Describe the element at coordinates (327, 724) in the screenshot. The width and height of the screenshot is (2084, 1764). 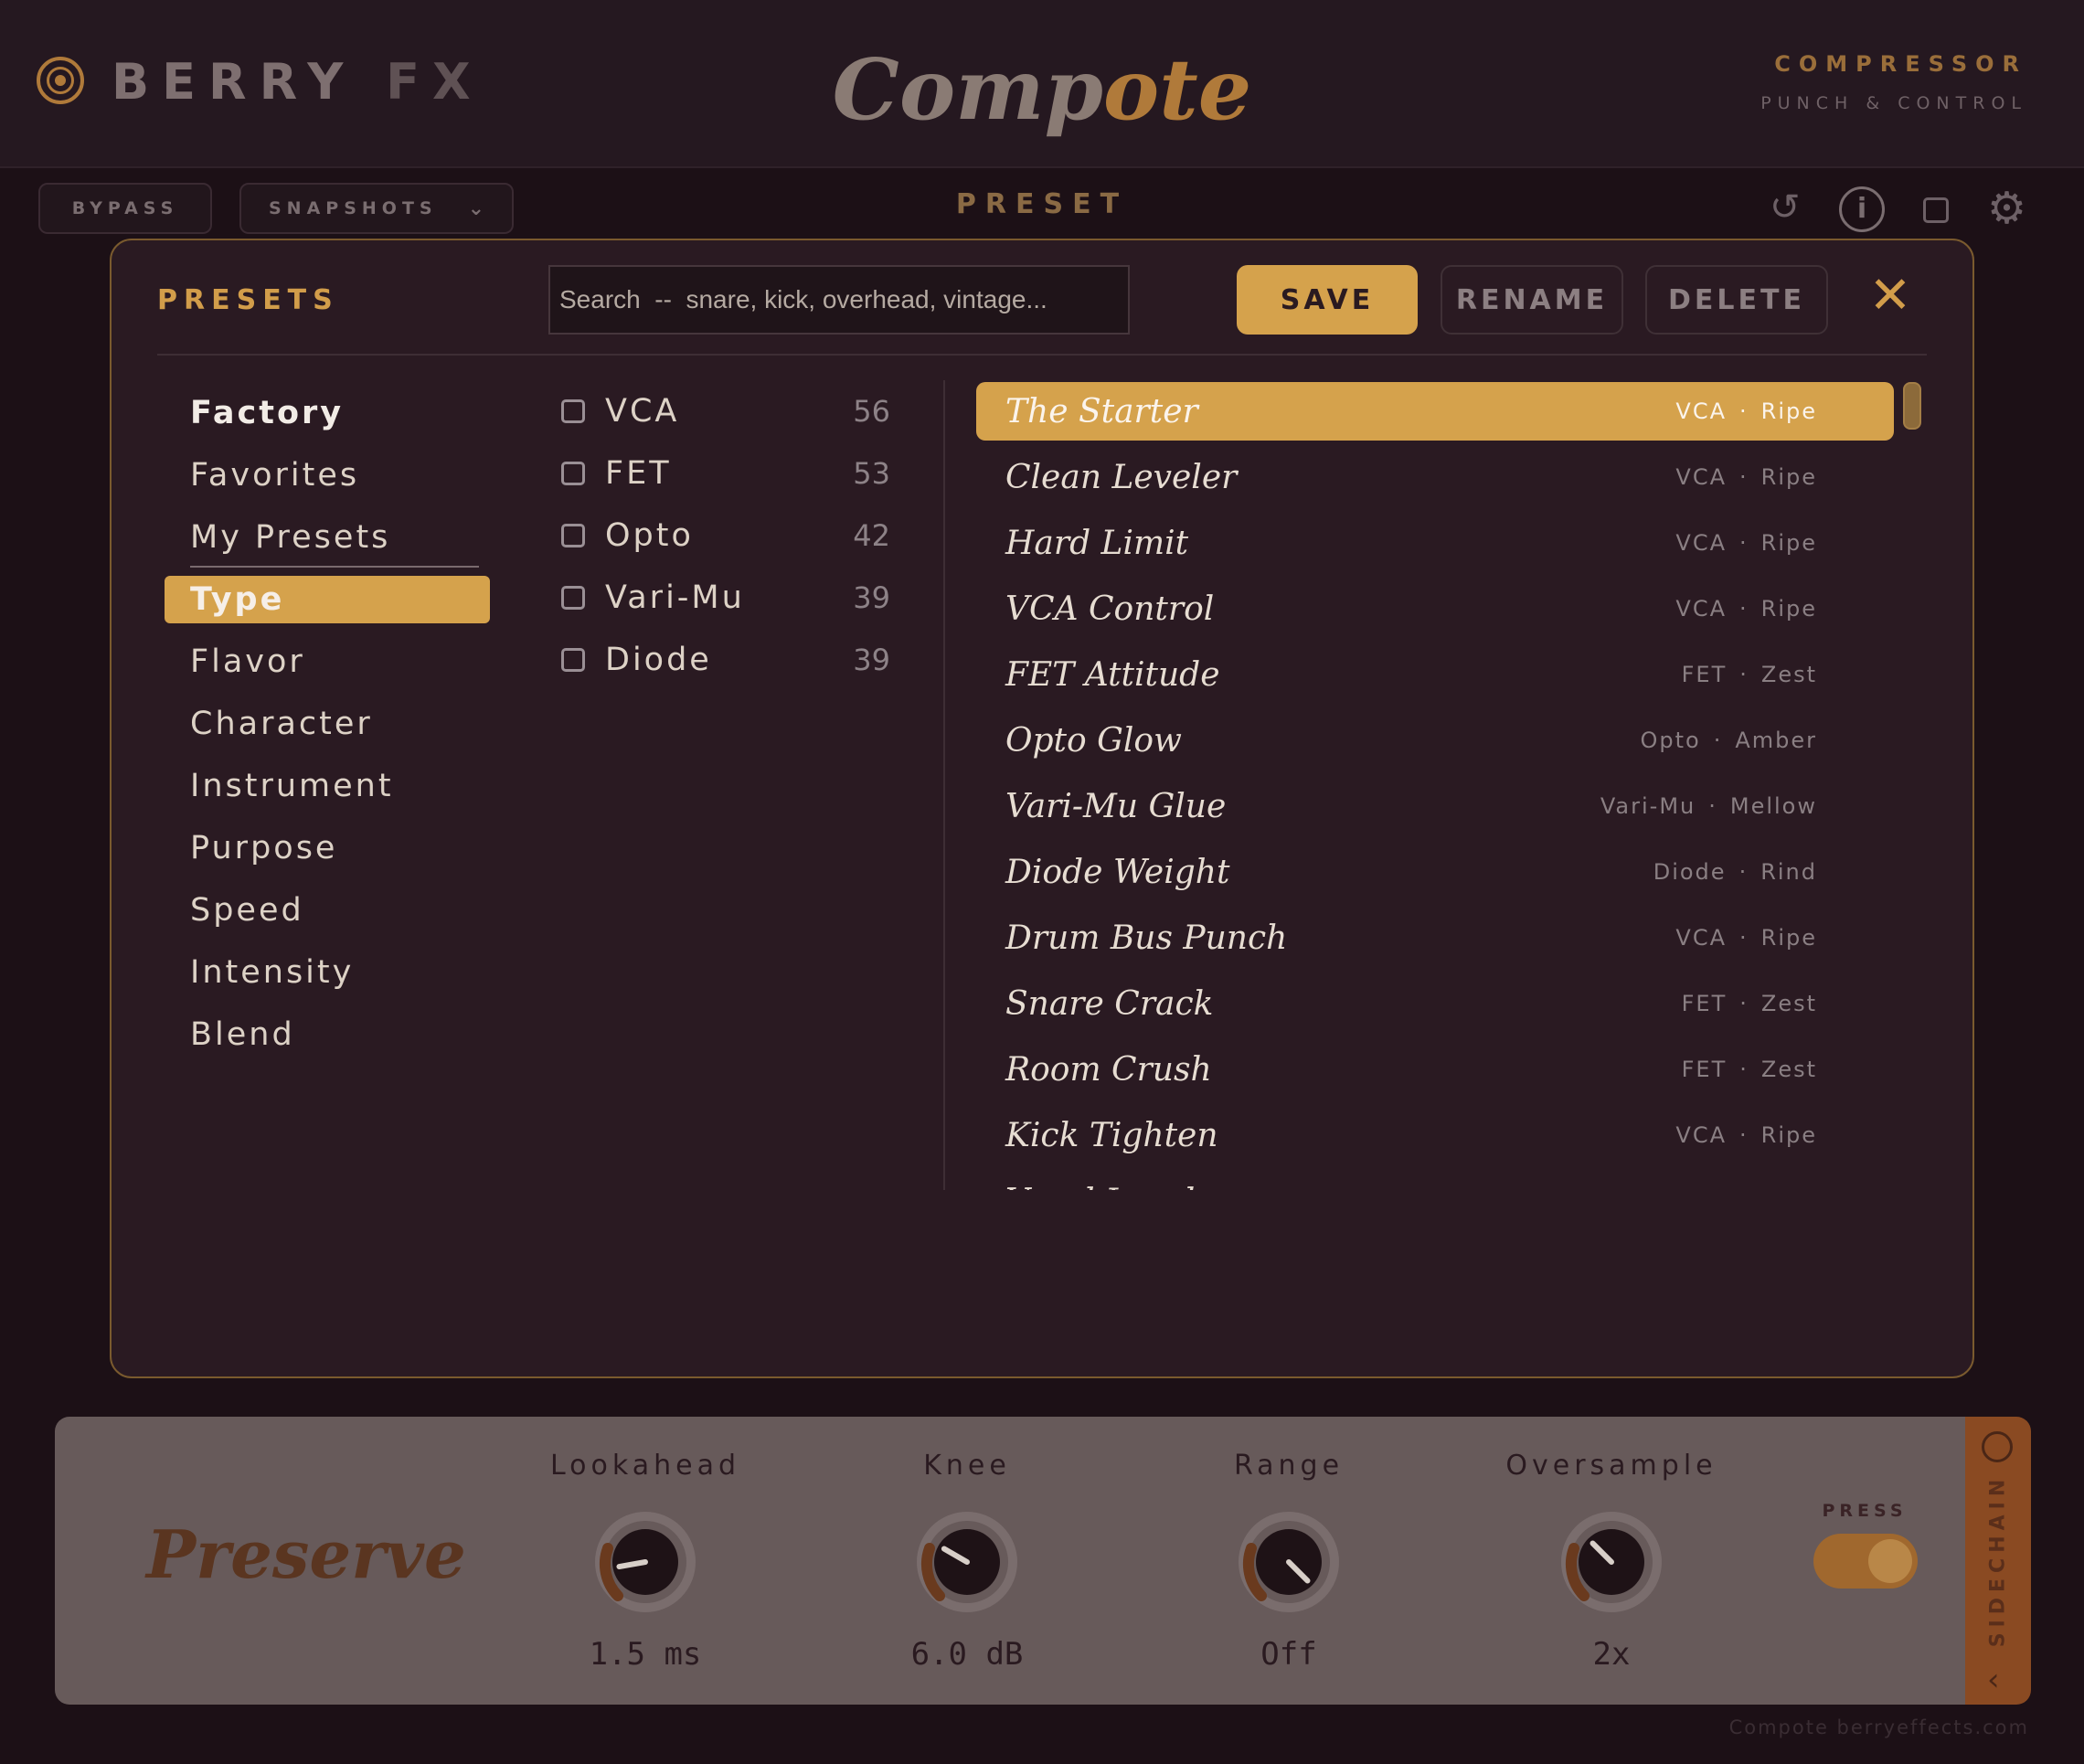
I see `category-item: Character` at that location.